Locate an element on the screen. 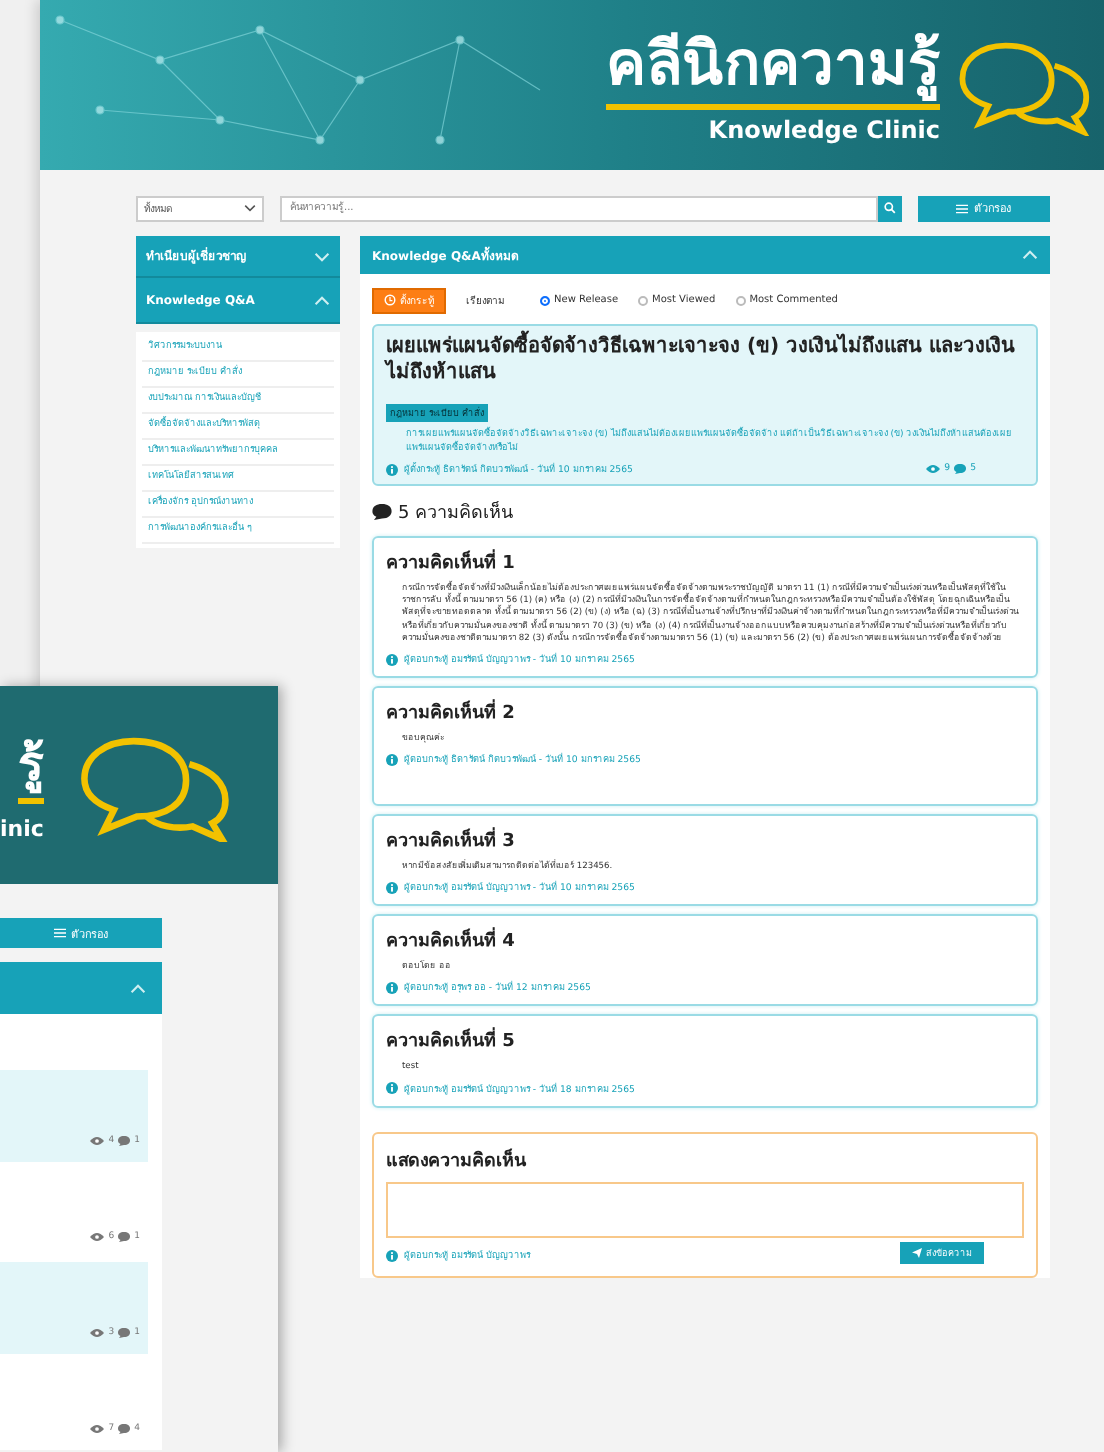  comments-icon is located at coordinates (382, 512).